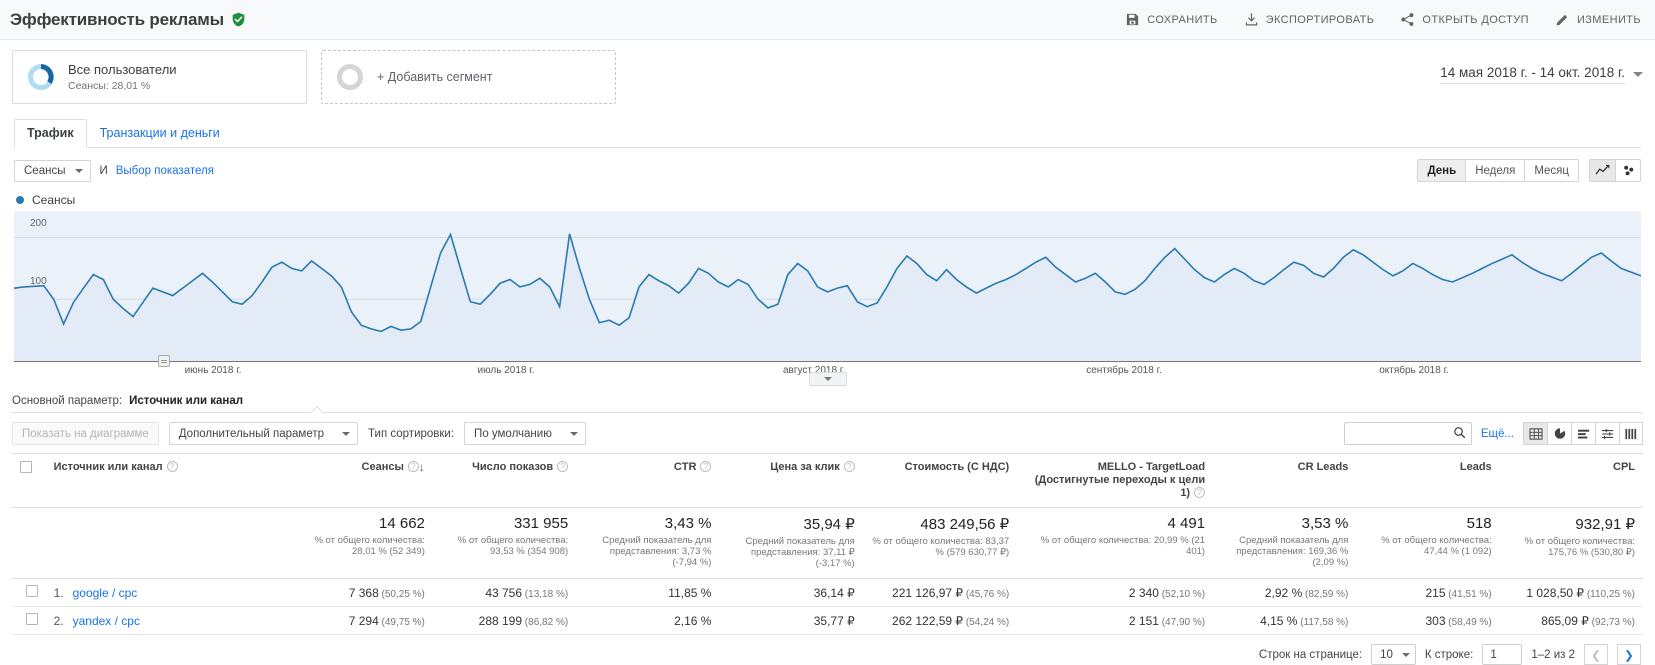 Image resolution: width=1655 pixels, height=665 pixels. Describe the element at coordinates (1124, 370) in the screenshot. I see `x-axis-tick-3: сентябрь 2018 г.` at that location.